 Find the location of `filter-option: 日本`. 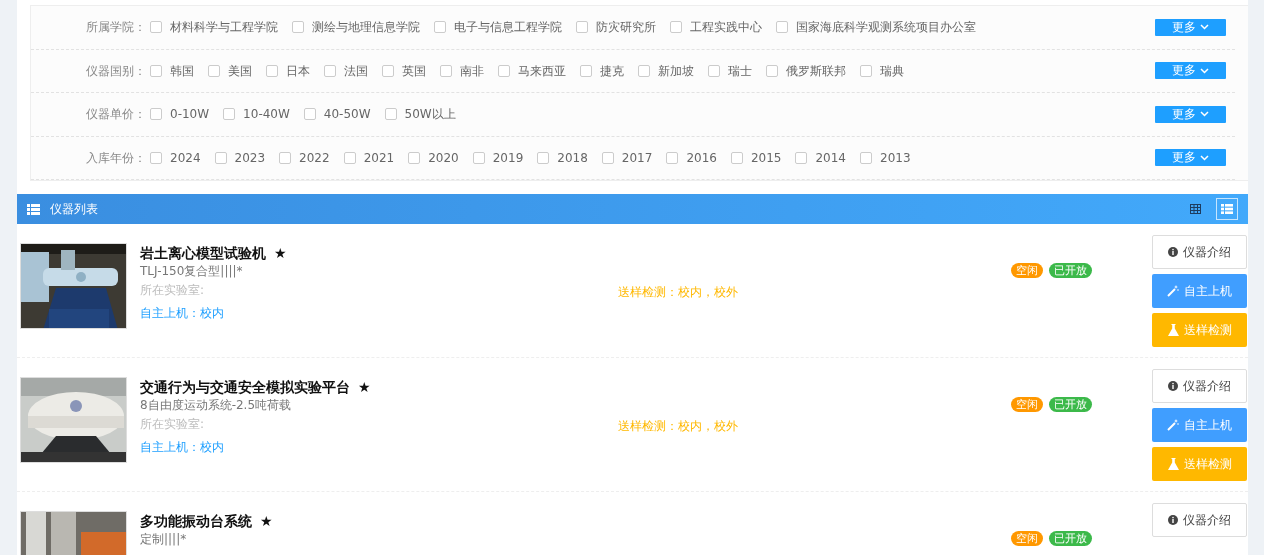

filter-option: 日本 is located at coordinates (298, 70).